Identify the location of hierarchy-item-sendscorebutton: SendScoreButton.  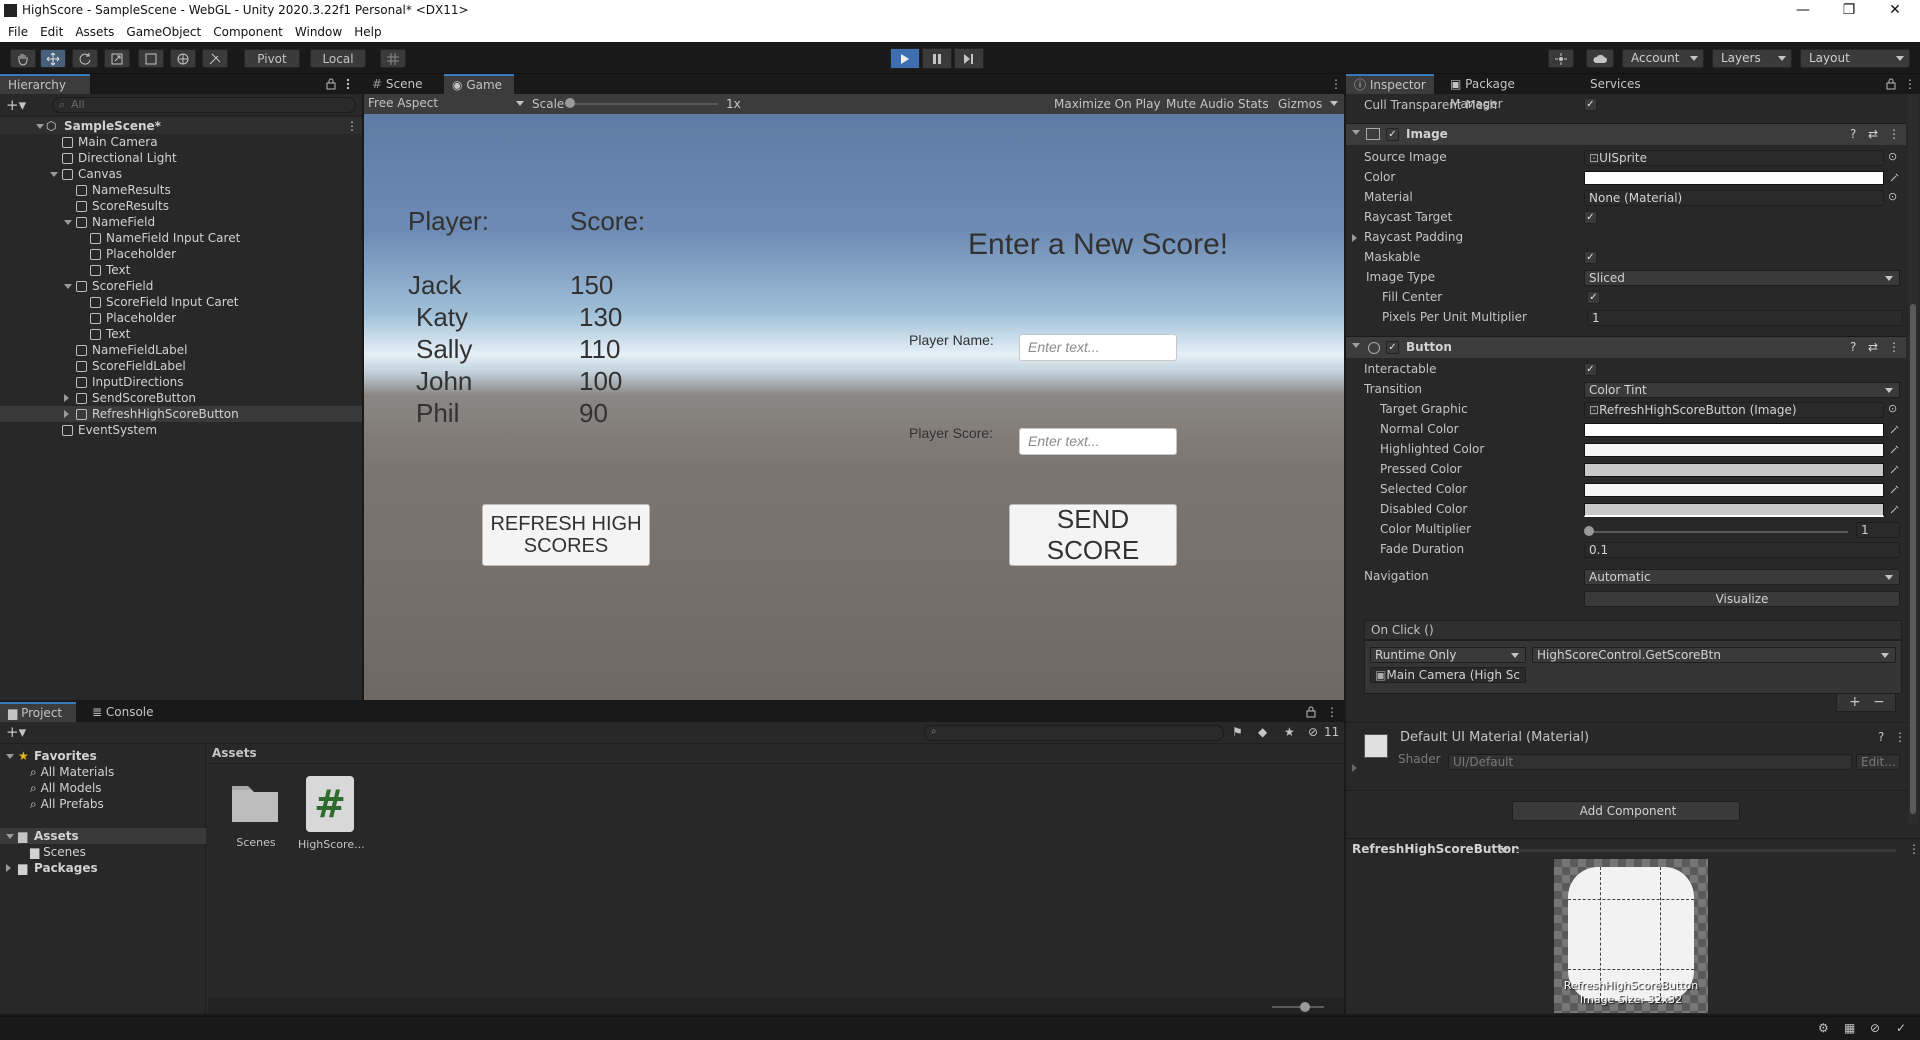
(181, 398).